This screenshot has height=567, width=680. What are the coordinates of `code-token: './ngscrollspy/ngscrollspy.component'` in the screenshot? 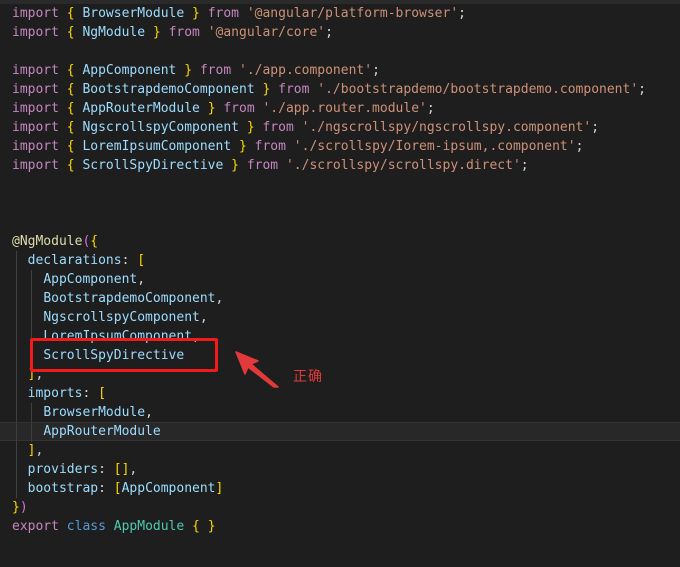 It's located at (446, 127).